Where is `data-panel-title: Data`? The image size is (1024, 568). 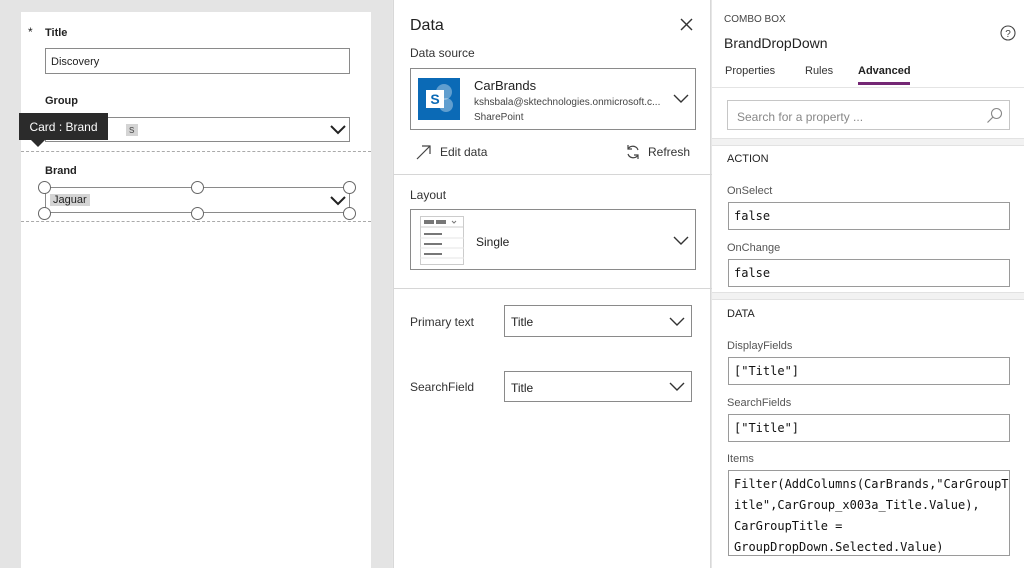
data-panel-title: Data is located at coordinates (427, 25).